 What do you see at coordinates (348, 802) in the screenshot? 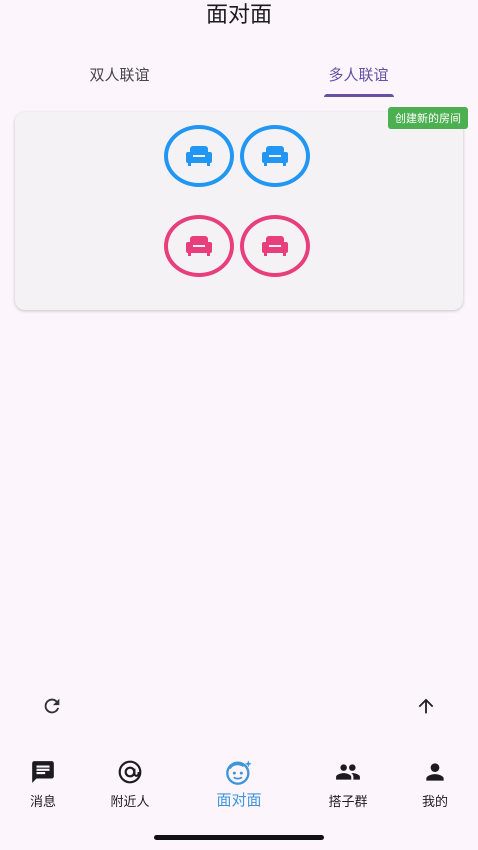
I see `nav-label-groups: 搭子群` at bounding box center [348, 802].